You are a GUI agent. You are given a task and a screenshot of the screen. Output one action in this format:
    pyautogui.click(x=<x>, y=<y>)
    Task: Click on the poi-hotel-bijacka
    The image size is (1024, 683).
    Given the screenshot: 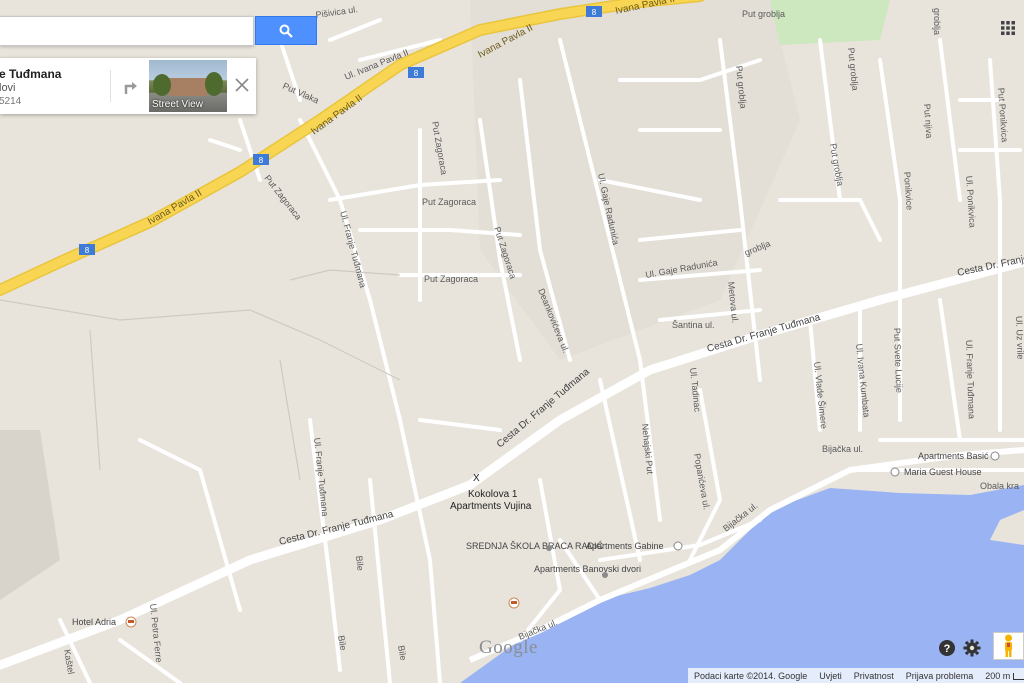 What is the action you would take?
    pyautogui.click(x=514, y=603)
    